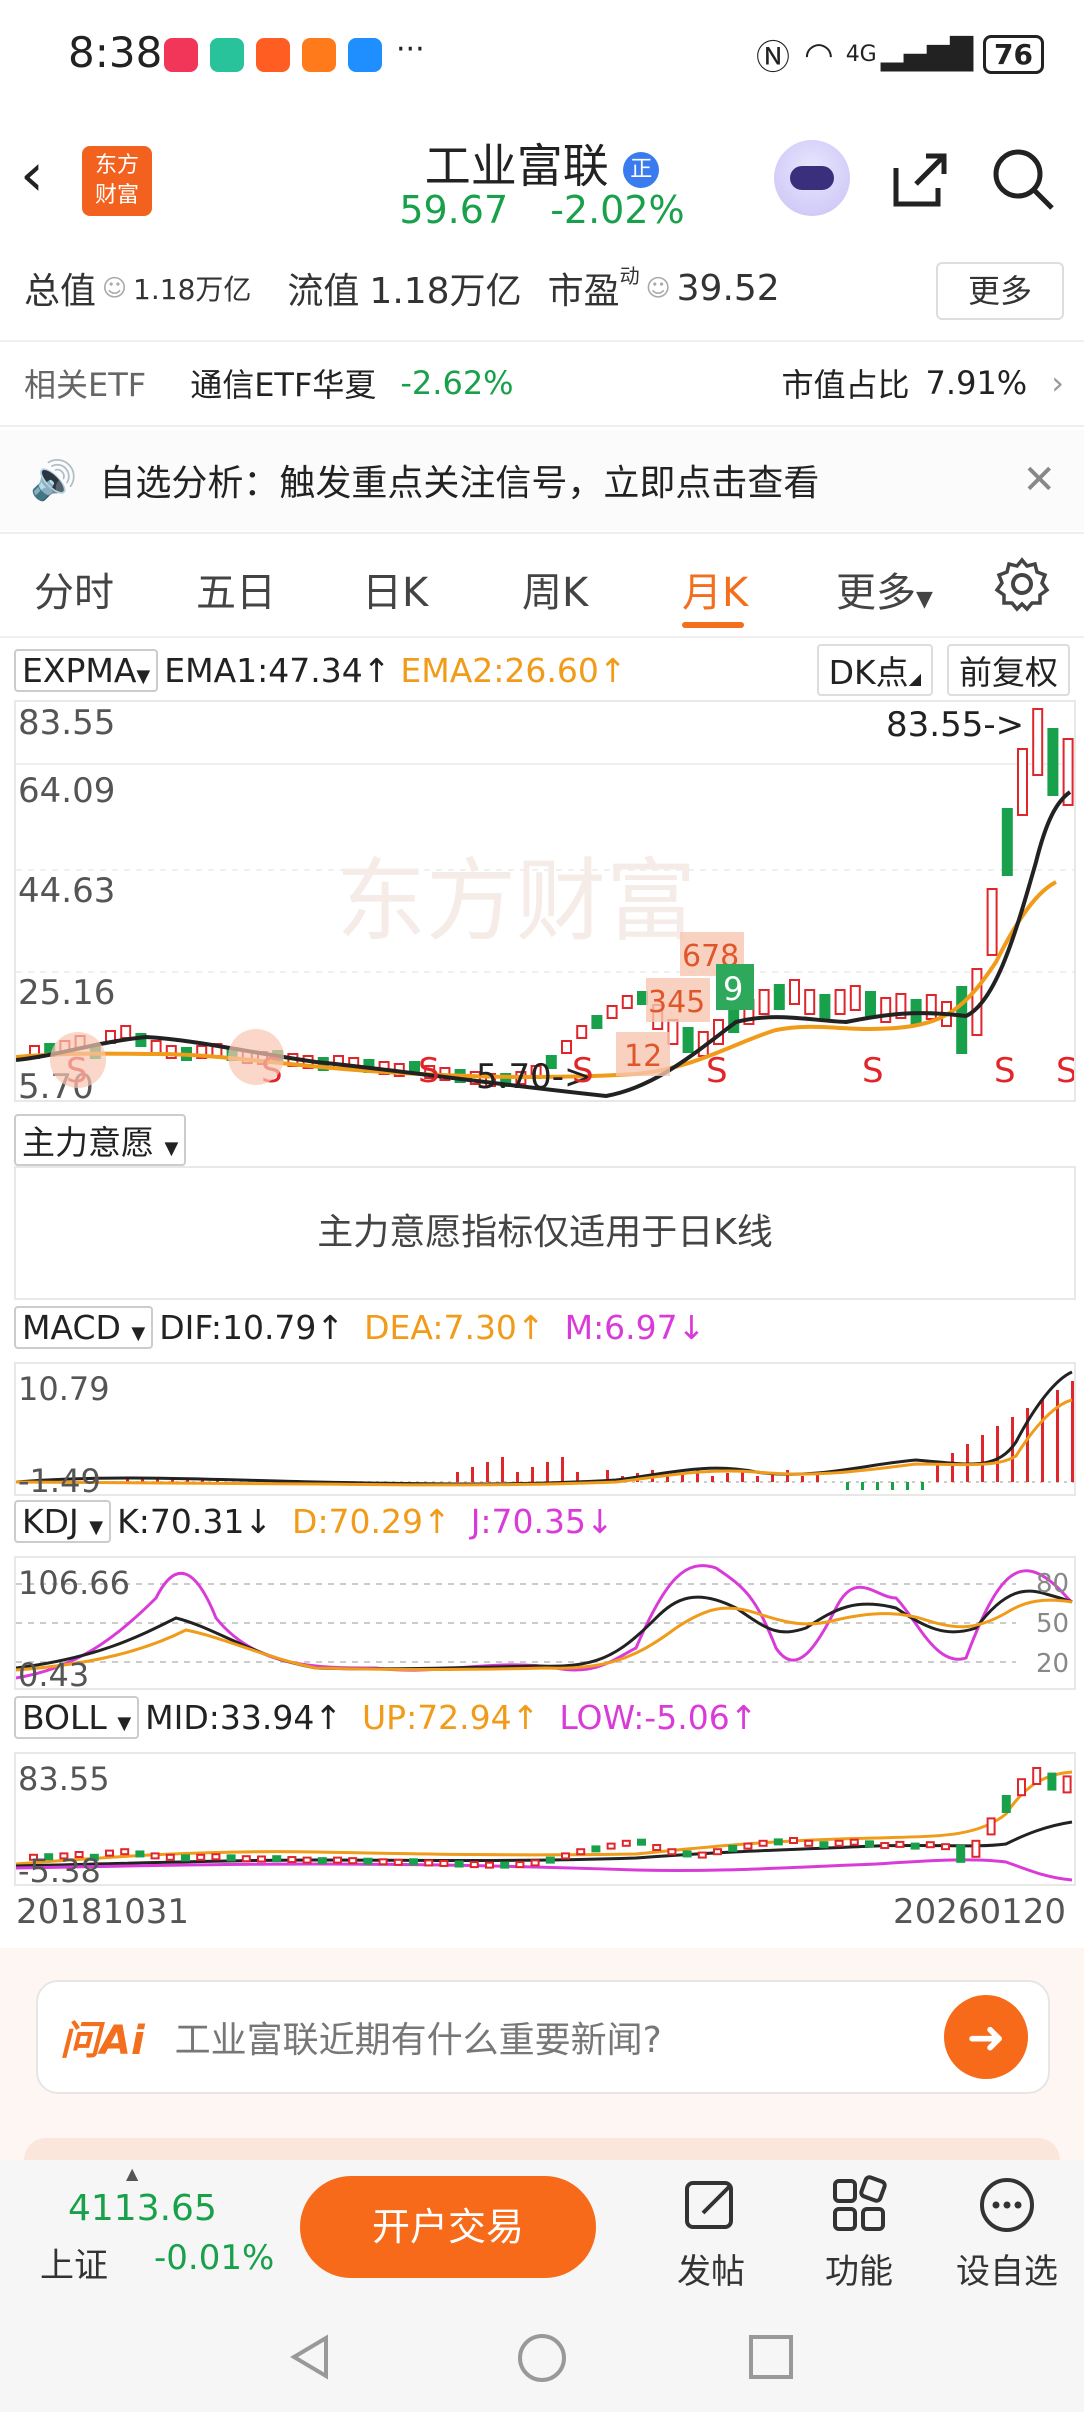 The image size is (1084, 2412). I want to click on tab-weekly-k: 周K, so click(555, 589).